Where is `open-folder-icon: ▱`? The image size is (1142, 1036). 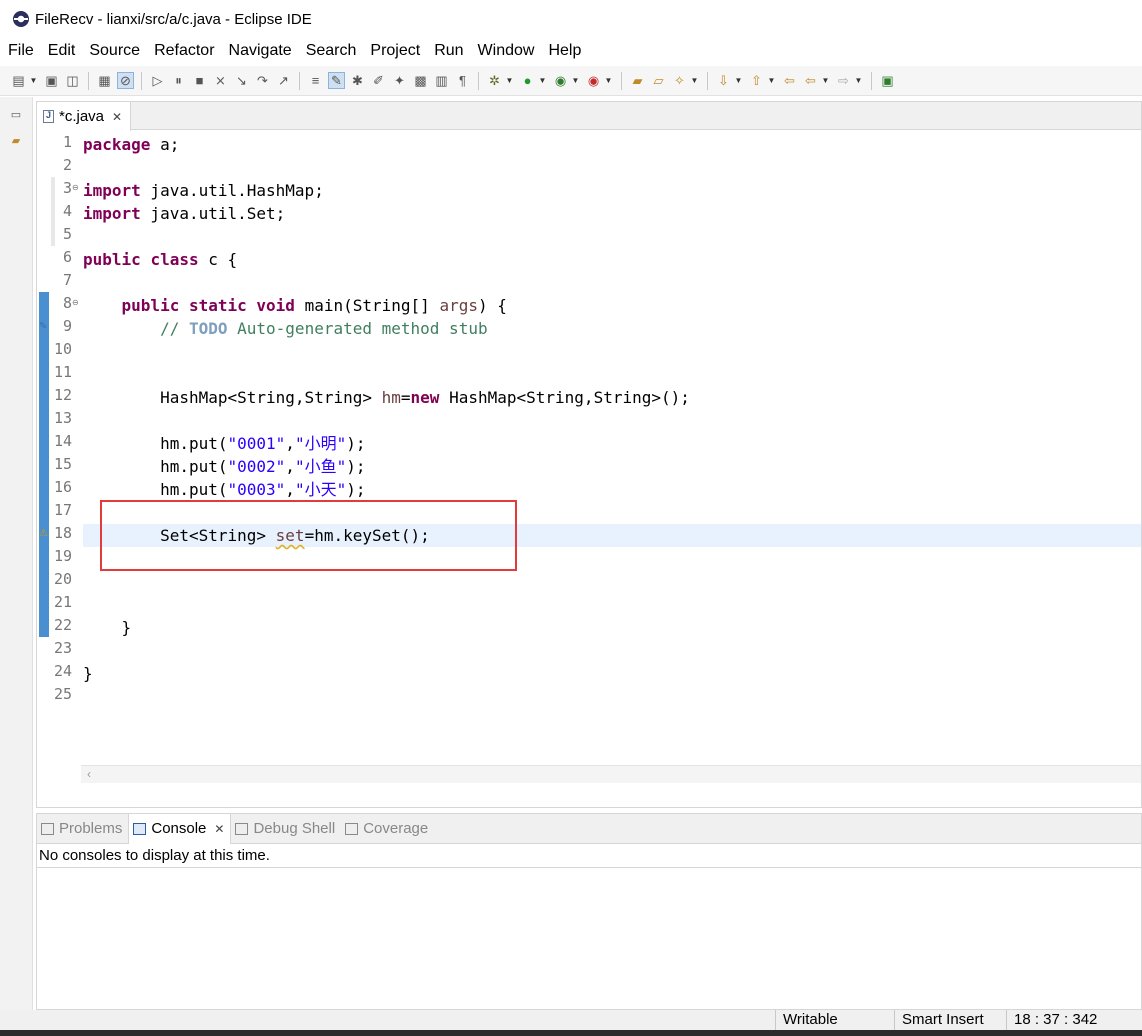 open-folder-icon: ▱ is located at coordinates (658, 80).